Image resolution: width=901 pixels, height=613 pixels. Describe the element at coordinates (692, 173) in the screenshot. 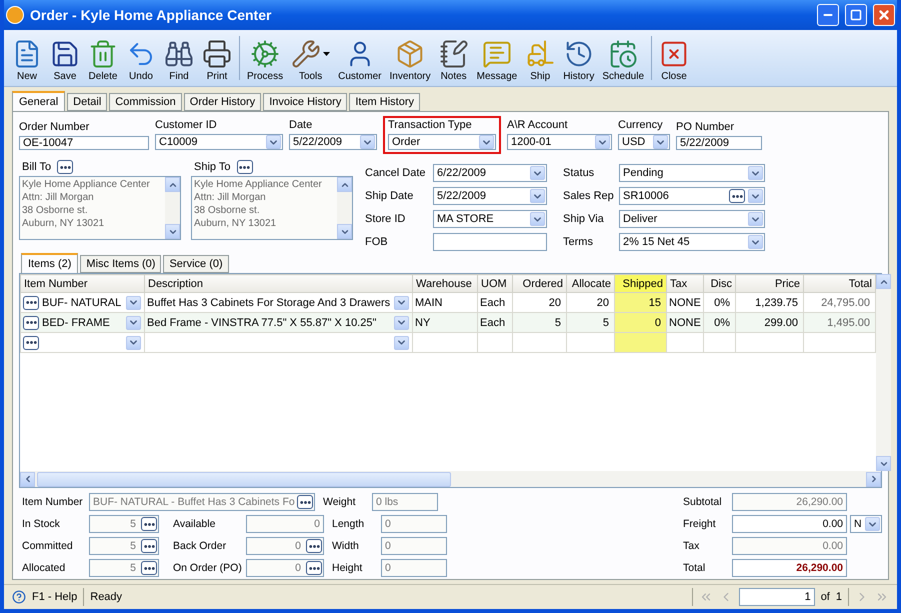

I see `combo-box: Pending` at that location.